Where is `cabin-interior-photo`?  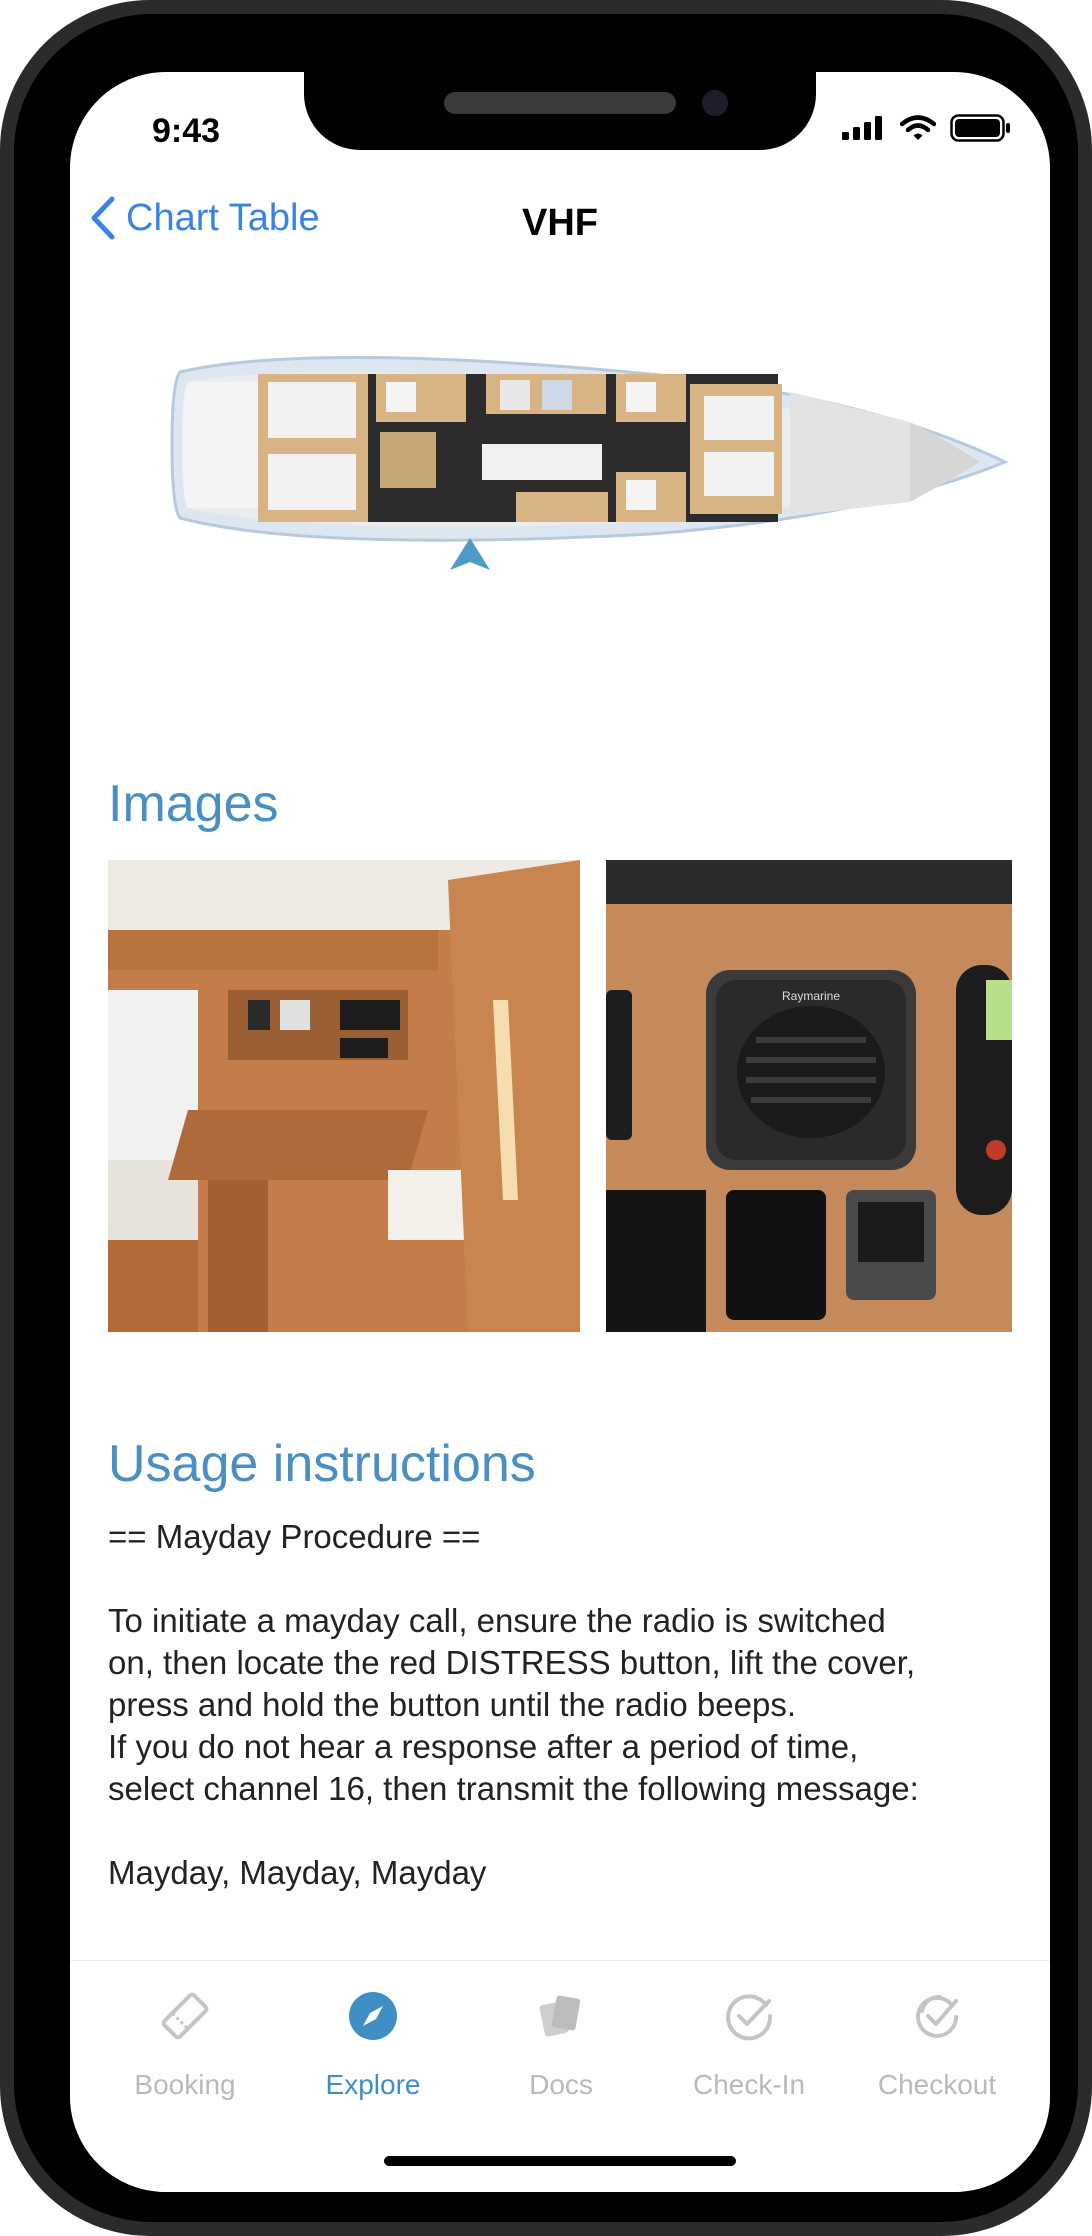 cabin-interior-photo is located at coordinates (344, 1096).